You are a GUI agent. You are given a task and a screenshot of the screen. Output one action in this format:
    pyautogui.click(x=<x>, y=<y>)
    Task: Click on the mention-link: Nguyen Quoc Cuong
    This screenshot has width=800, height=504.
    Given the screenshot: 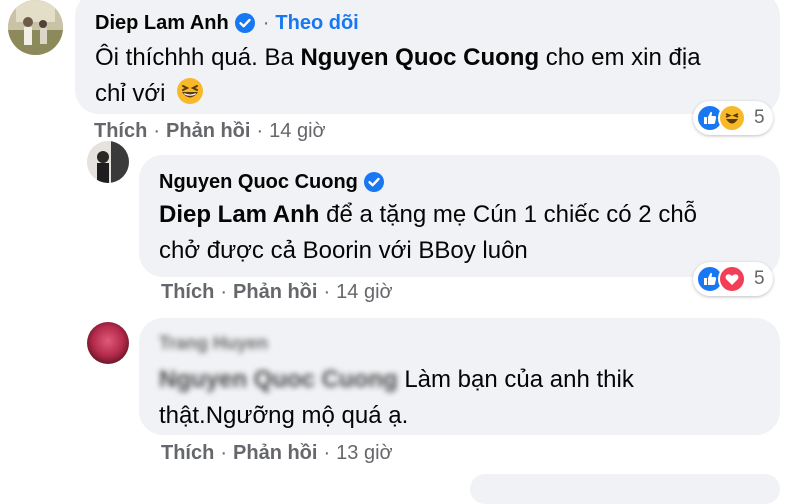 What is the action you would take?
    pyautogui.click(x=419, y=57)
    